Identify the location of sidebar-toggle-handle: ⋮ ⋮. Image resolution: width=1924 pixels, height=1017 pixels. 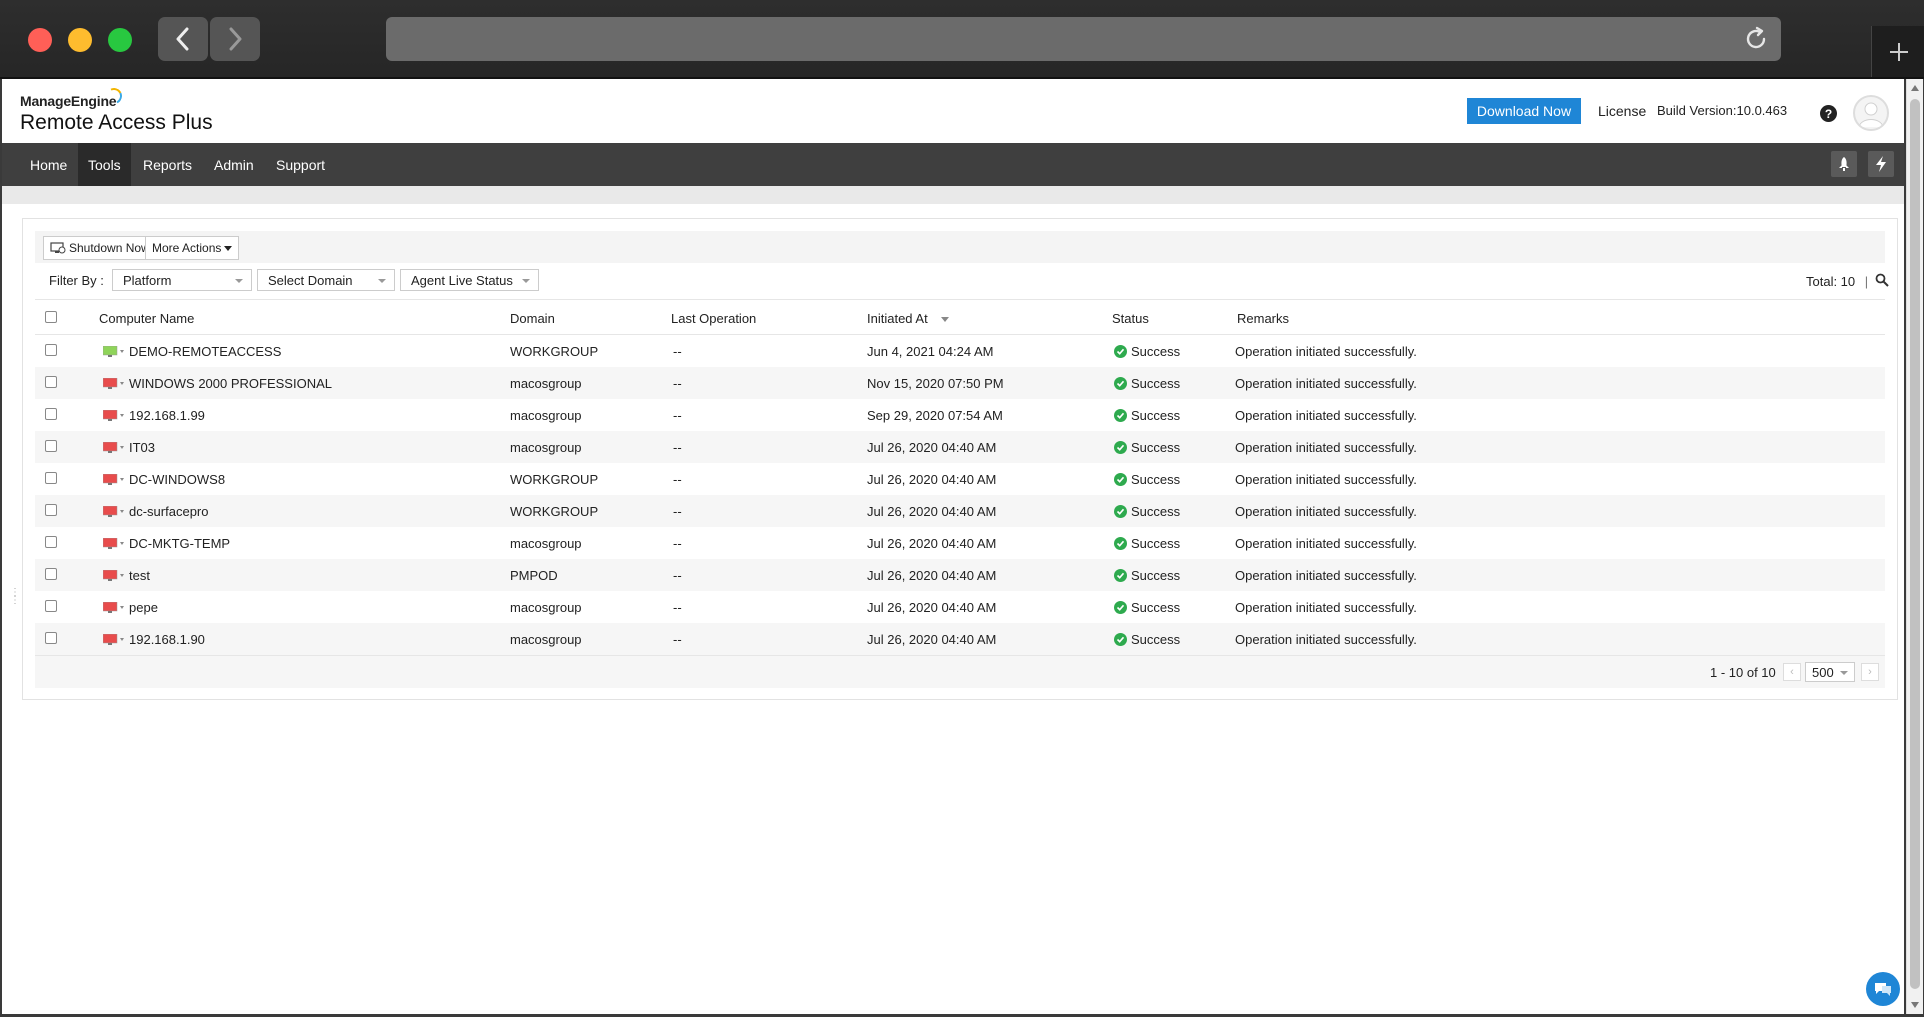
(15, 603).